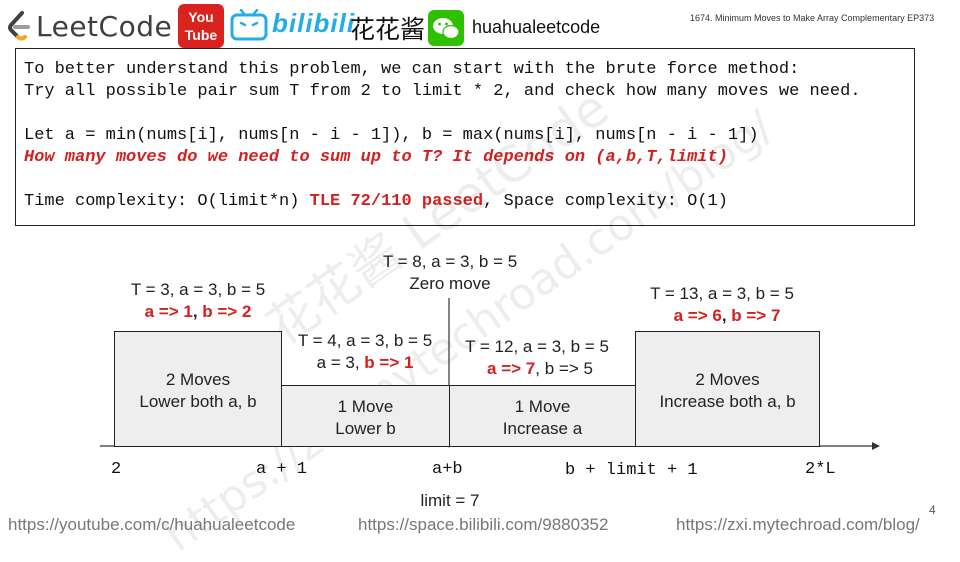  What do you see at coordinates (282, 469) in the screenshot?
I see `axis-label-a-plus-1: a + 1` at bounding box center [282, 469].